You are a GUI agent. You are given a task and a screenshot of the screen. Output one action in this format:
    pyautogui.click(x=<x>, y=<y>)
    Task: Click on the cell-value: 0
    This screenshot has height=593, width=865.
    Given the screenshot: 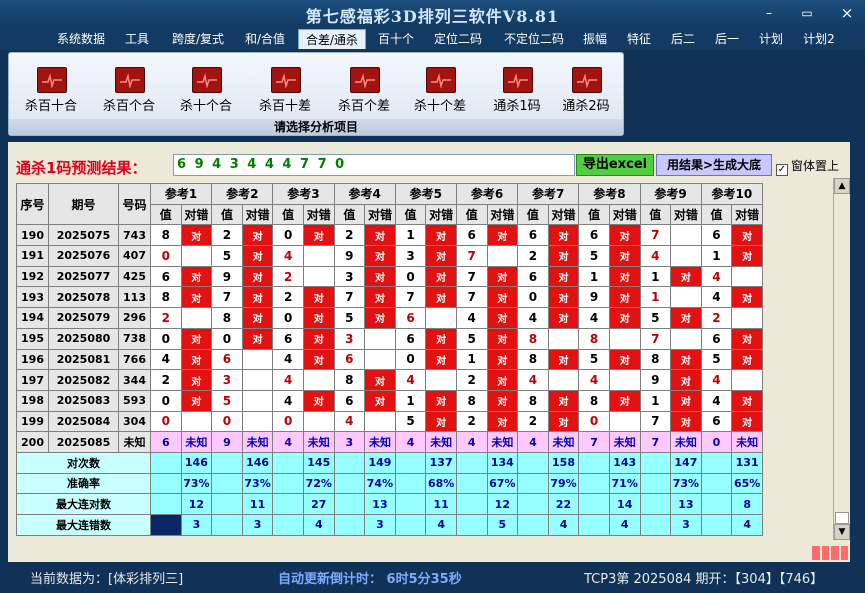 What is the action you would take?
    pyautogui.click(x=227, y=338)
    